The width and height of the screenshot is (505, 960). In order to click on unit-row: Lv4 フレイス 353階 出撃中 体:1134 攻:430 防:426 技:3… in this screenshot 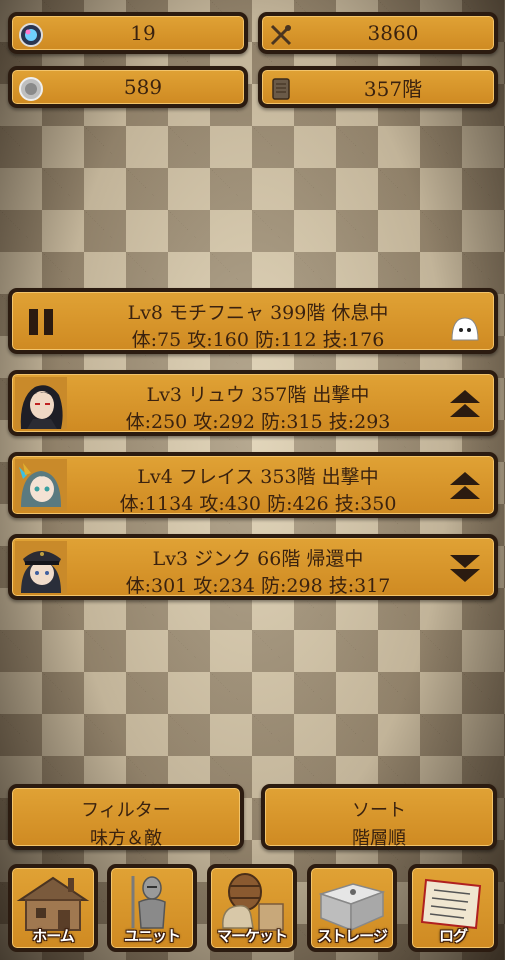, I will do `click(253, 485)`.